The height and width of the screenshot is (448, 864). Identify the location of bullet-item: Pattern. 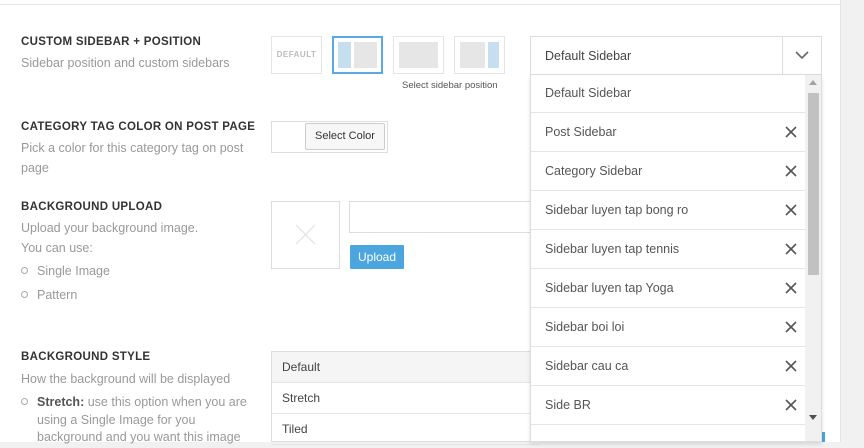
(49, 295).